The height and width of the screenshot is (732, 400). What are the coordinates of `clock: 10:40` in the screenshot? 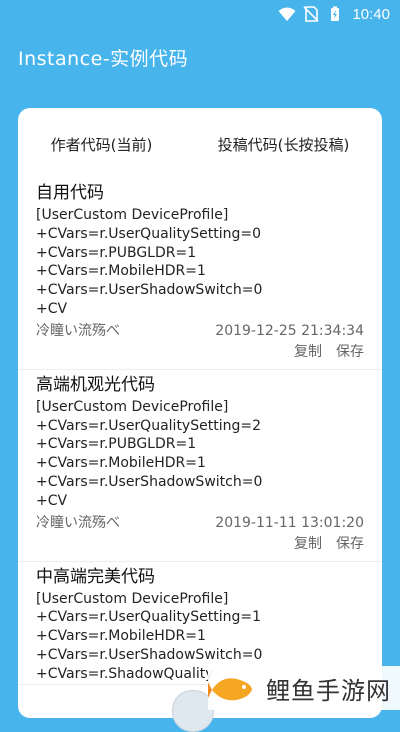 It's located at (371, 14).